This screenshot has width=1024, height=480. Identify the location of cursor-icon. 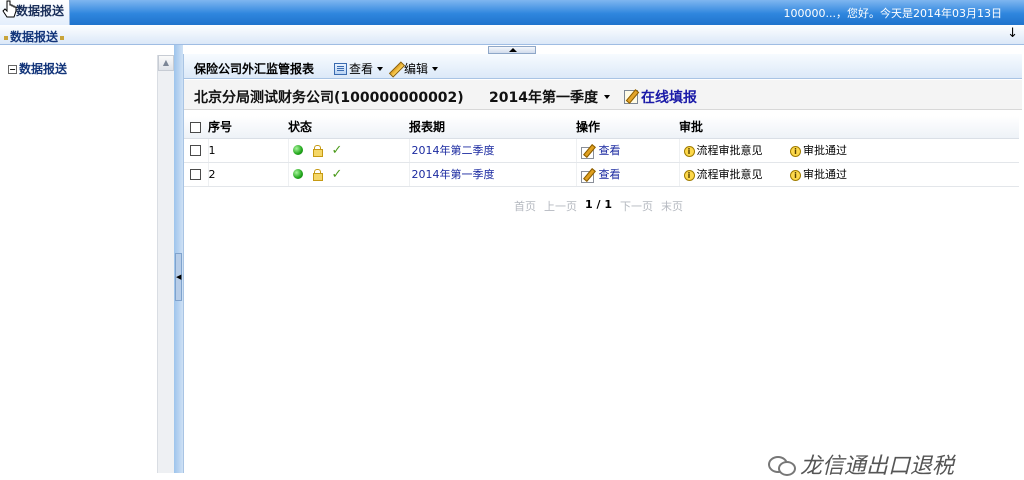
(9, 9).